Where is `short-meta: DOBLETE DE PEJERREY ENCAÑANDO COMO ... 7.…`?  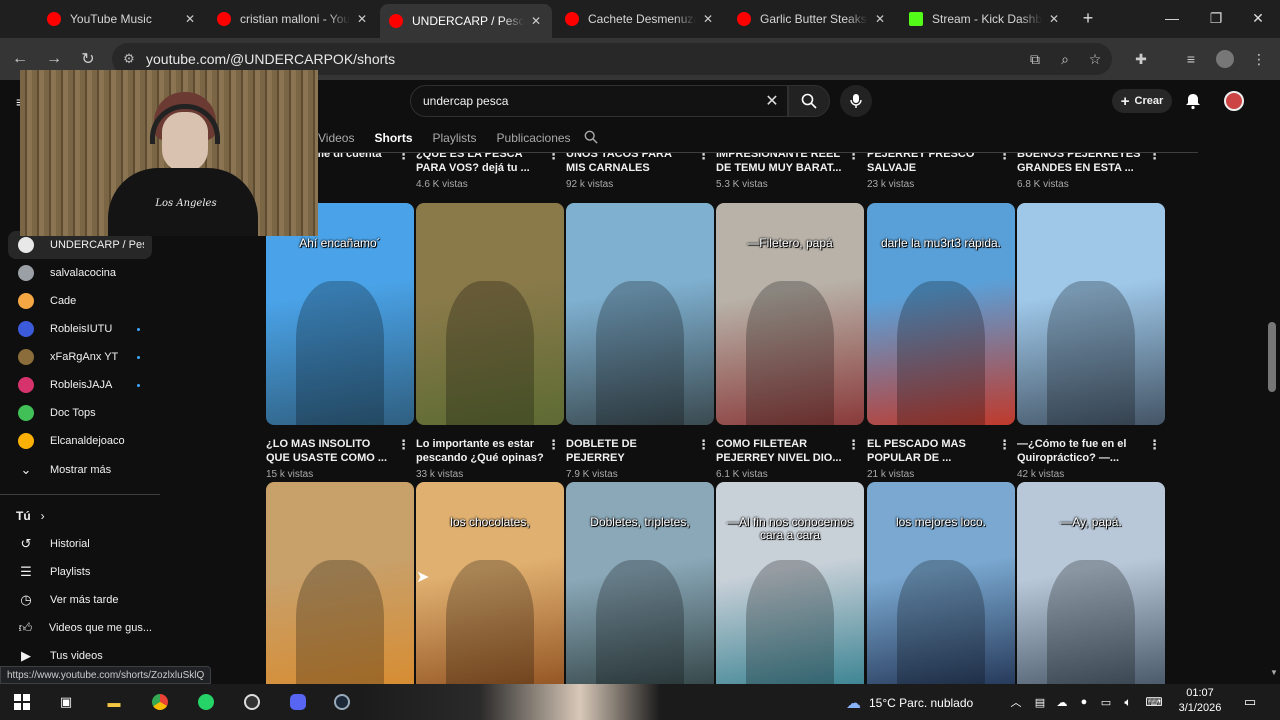 short-meta: DOBLETE DE PEJERREY ENCAÑANDO COMO ... 7.… is located at coordinates (639, 460).